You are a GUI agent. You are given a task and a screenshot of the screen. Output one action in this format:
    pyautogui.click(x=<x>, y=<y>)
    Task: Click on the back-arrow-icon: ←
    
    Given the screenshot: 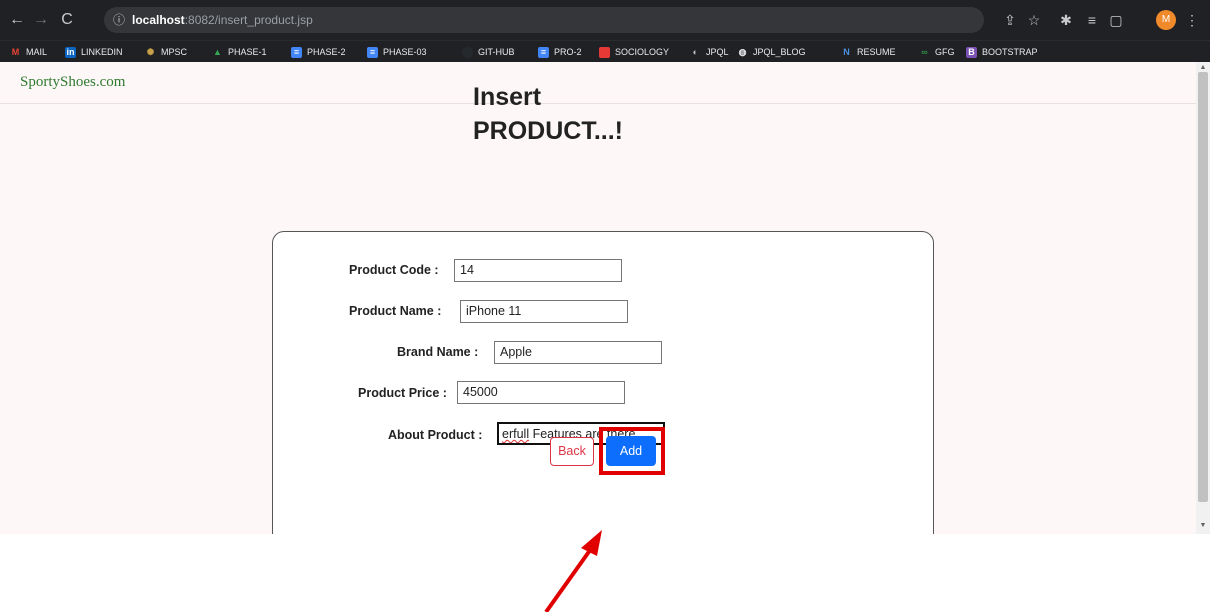 What is the action you would take?
    pyautogui.click(x=17, y=20)
    